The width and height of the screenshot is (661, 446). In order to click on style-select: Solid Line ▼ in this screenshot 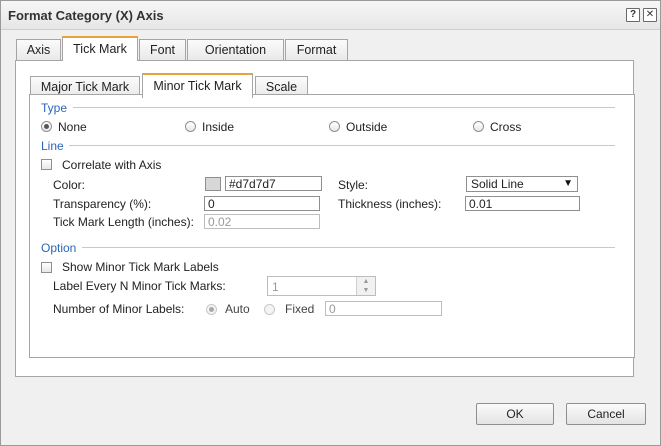, I will do `click(522, 184)`.